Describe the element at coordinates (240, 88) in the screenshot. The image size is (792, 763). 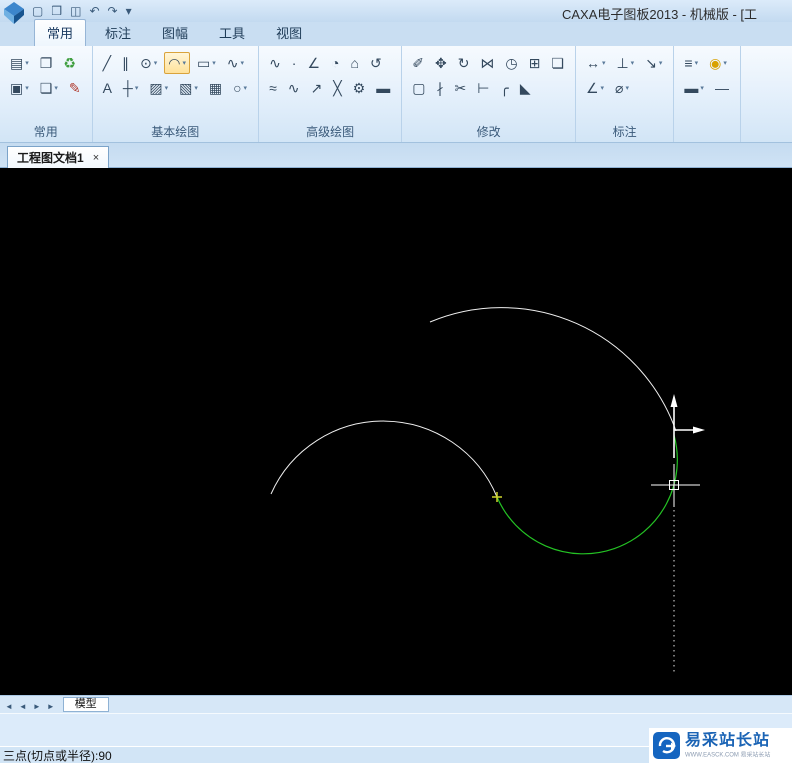
I see `ellipse-tool: ○ ▾` at that location.